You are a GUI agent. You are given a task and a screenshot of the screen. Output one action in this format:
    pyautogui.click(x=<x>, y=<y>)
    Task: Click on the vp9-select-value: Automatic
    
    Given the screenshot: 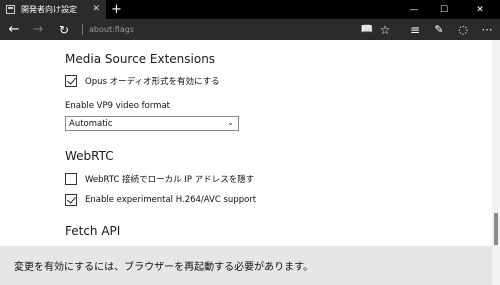 What is the action you would take?
    pyautogui.click(x=91, y=123)
    